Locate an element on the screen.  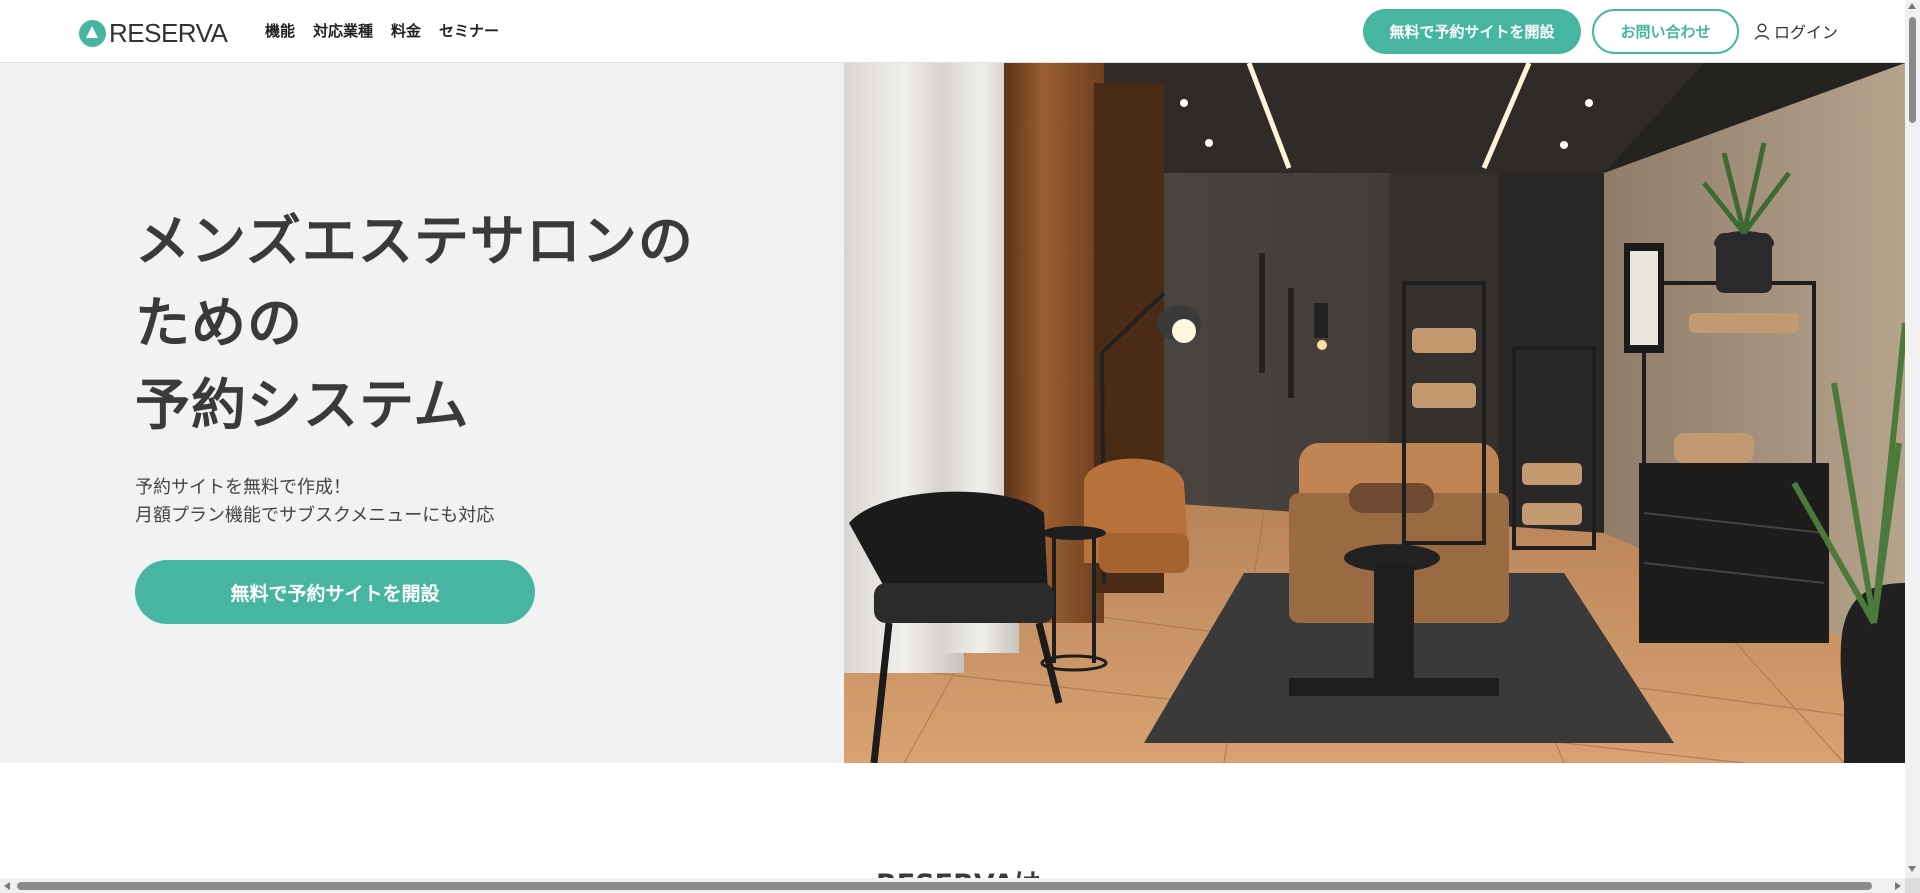
nav-item-features: 機能 is located at coordinates (280, 30).